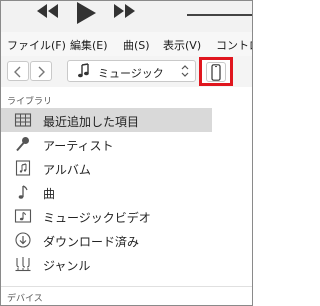  I want to click on sidebar-item-label: 最近追加した項目, so click(91, 122).